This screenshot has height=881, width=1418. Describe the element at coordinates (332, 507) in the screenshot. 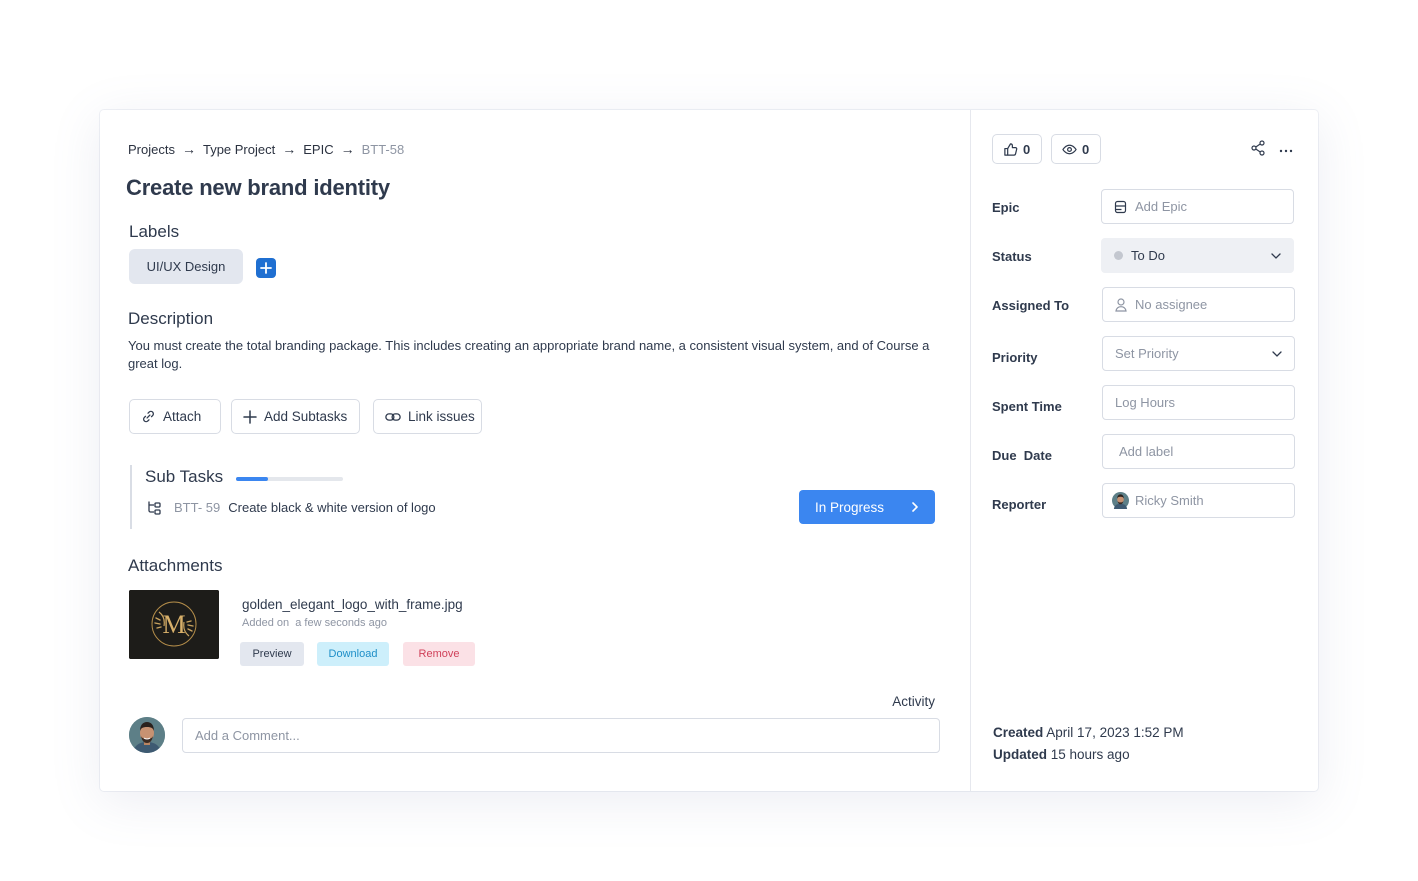

I see `subtask-title: Create black & white version of logo` at that location.